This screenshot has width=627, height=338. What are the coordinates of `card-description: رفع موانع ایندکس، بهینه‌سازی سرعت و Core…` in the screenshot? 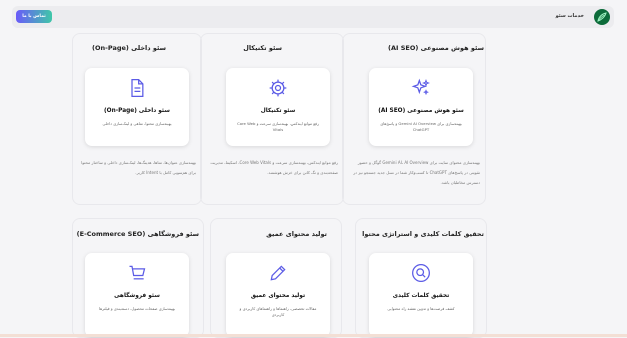 It's located at (278, 126).